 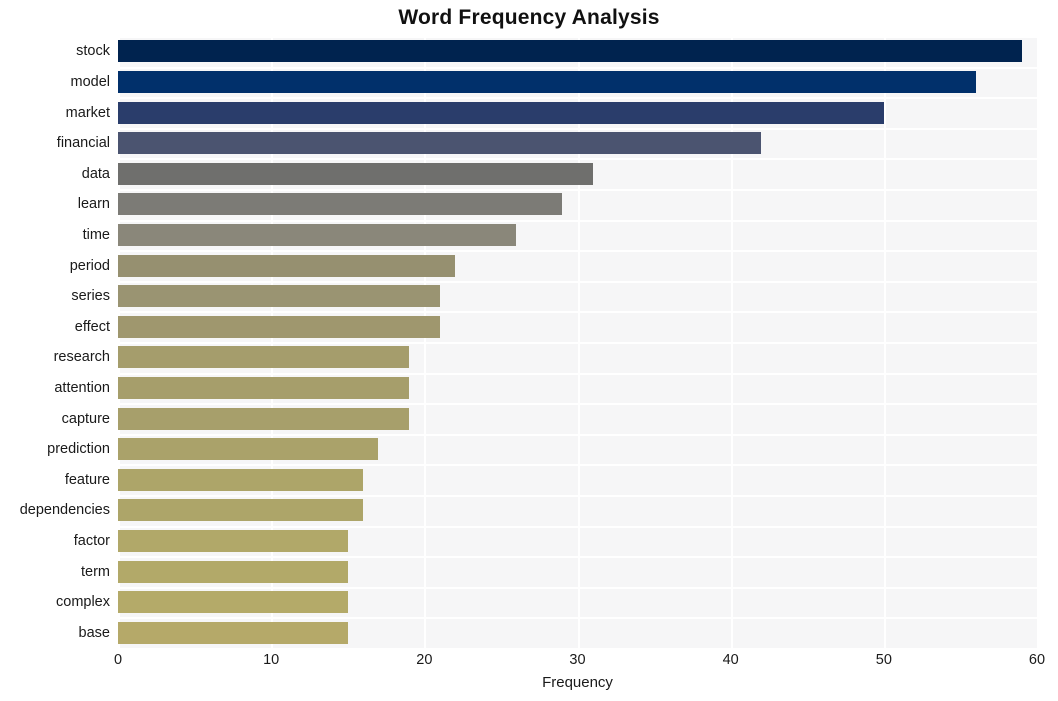 What do you see at coordinates (91, 540) in the screenshot?
I see `y-axis-tick-label: factor` at bounding box center [91, 540].